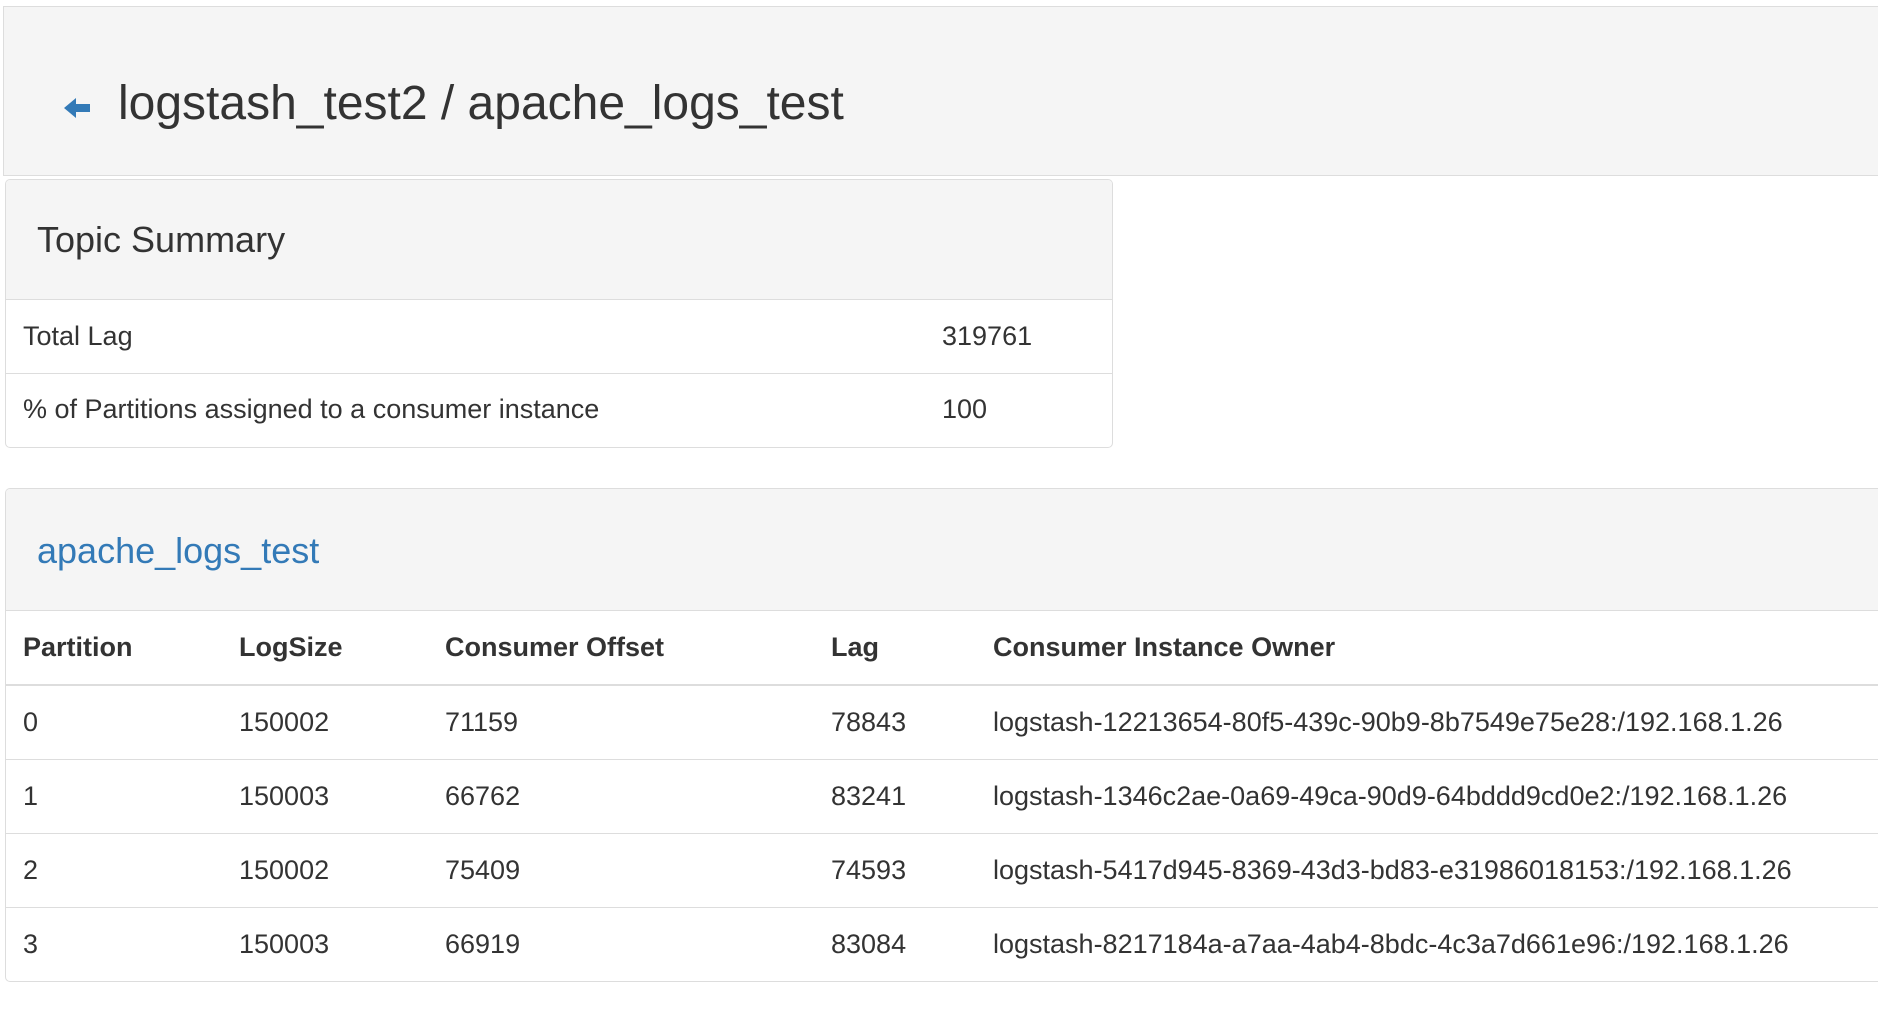 This screenshot has width=1878, height=1018. I want to click on summary-value: 319761, so click(987, 335).